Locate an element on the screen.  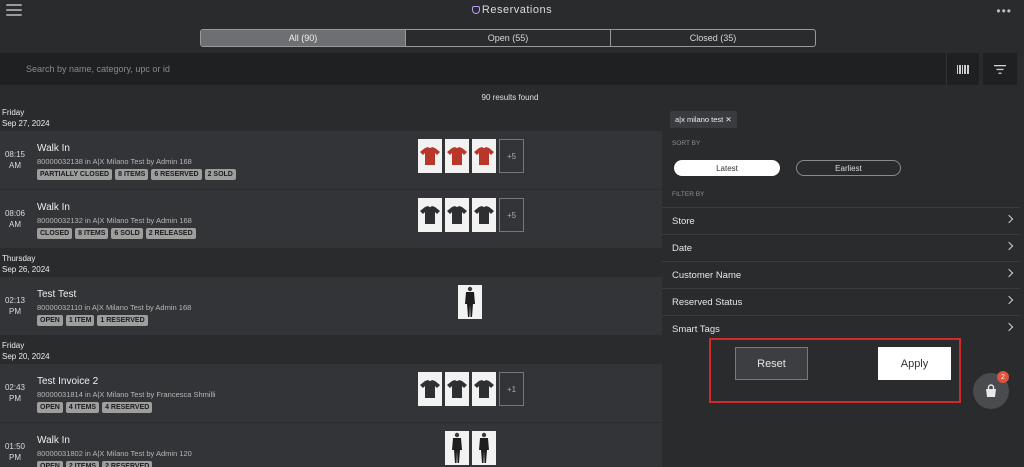
date-label: Sep 26, 2024 is located at coordinates (26, 269).